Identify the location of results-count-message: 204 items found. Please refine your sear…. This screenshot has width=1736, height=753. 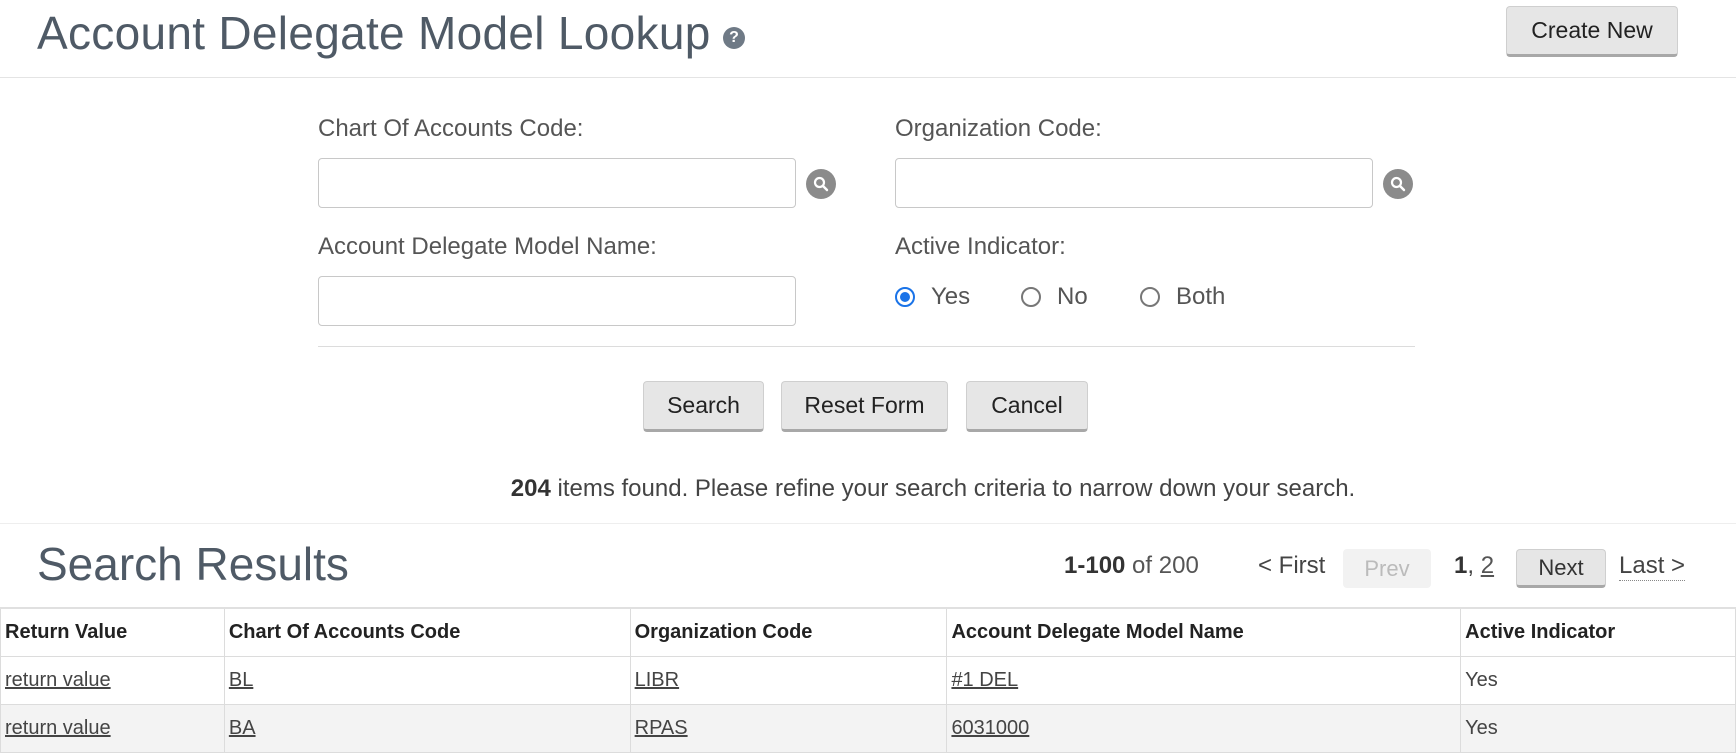
(868, 489).